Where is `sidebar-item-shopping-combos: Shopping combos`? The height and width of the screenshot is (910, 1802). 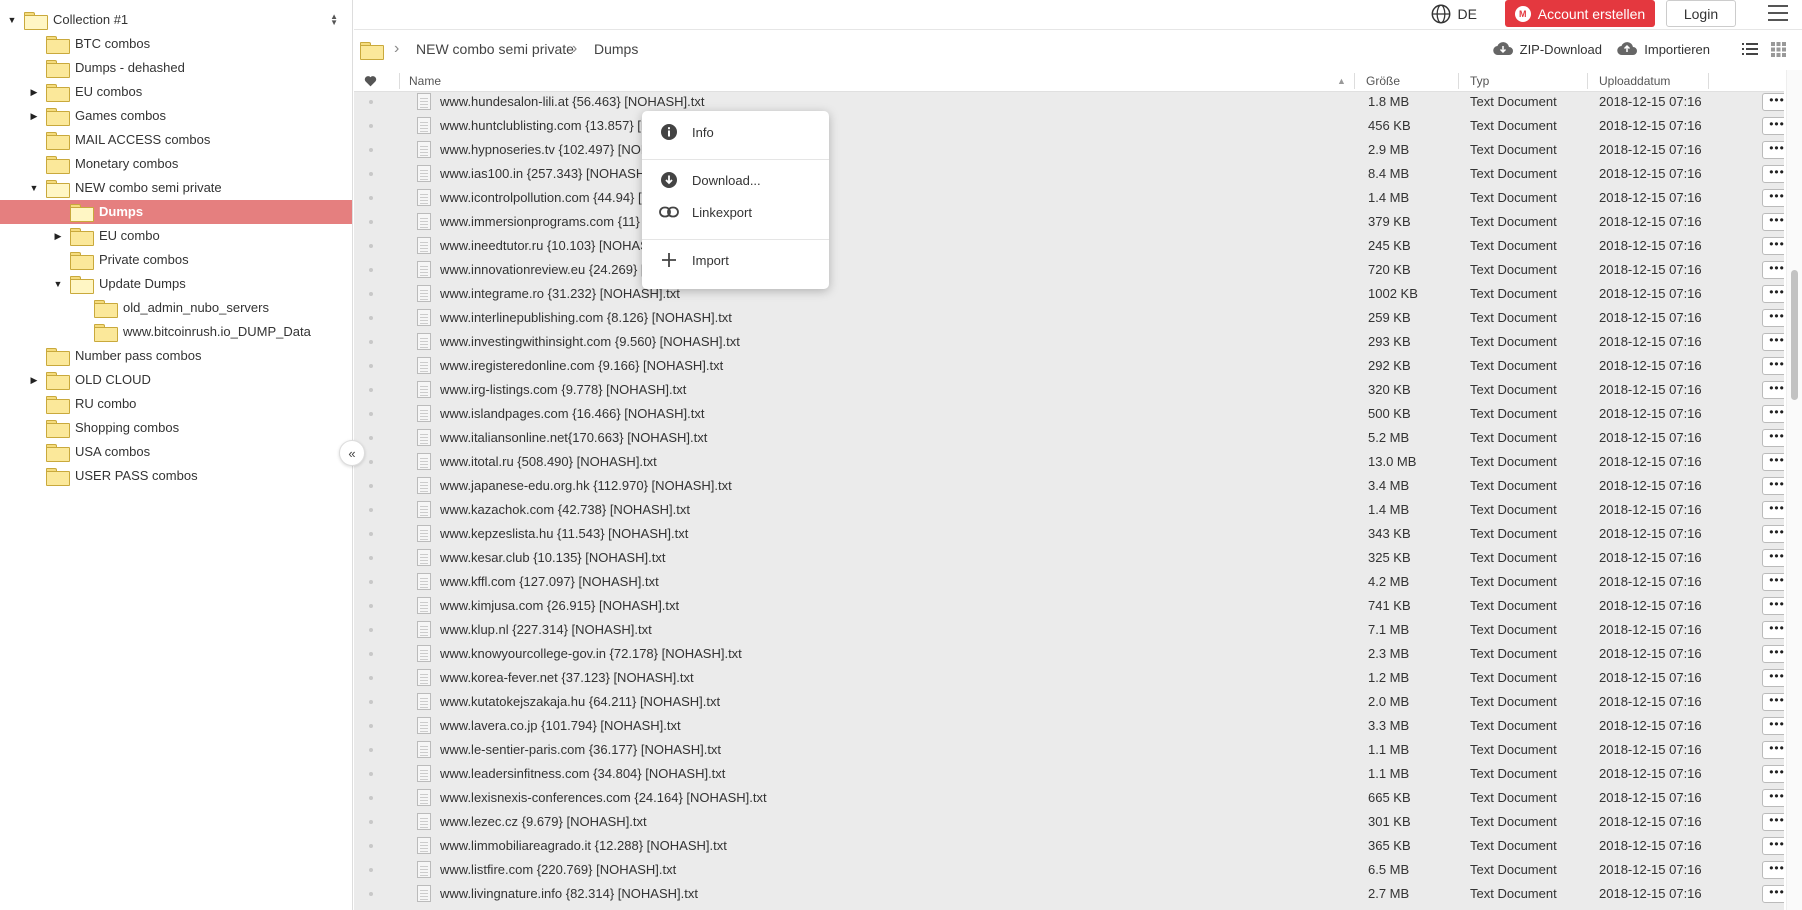 sidebar-item-shopping-combos: Shopping combos is located at coordinates (176, 428).